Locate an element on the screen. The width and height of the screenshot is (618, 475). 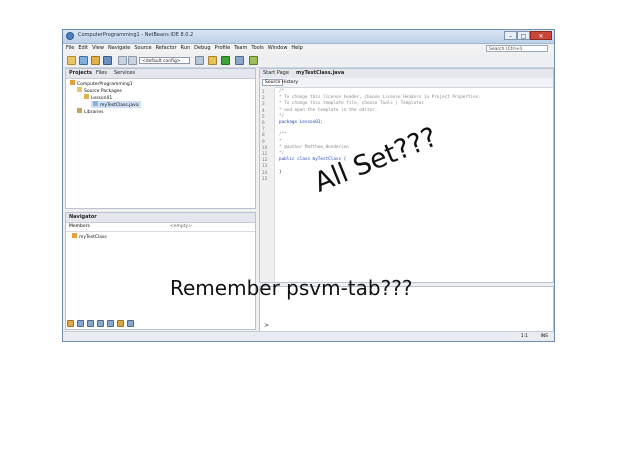
code-line: } is located at coordinates (280, 172).